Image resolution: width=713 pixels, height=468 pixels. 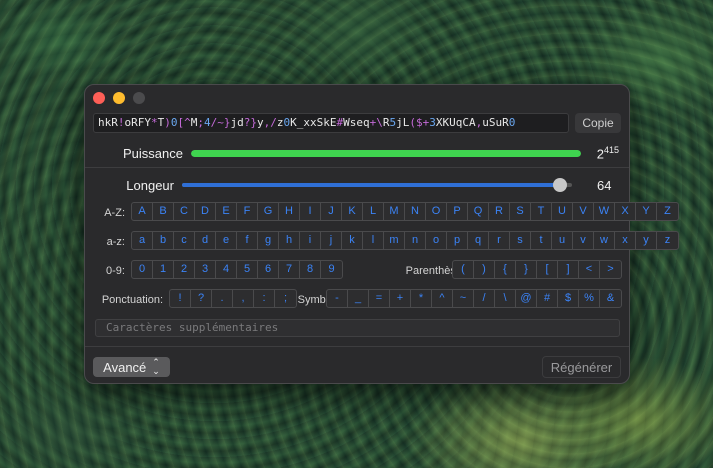 I want to click on uppercase-key: X, so click(x=625, y=211).